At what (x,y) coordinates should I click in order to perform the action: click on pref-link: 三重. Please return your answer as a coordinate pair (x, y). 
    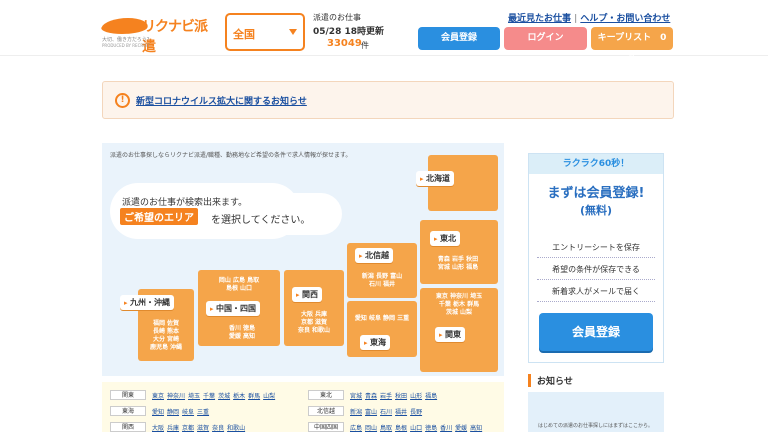
    Looking at the image, I should click on (203, 412).